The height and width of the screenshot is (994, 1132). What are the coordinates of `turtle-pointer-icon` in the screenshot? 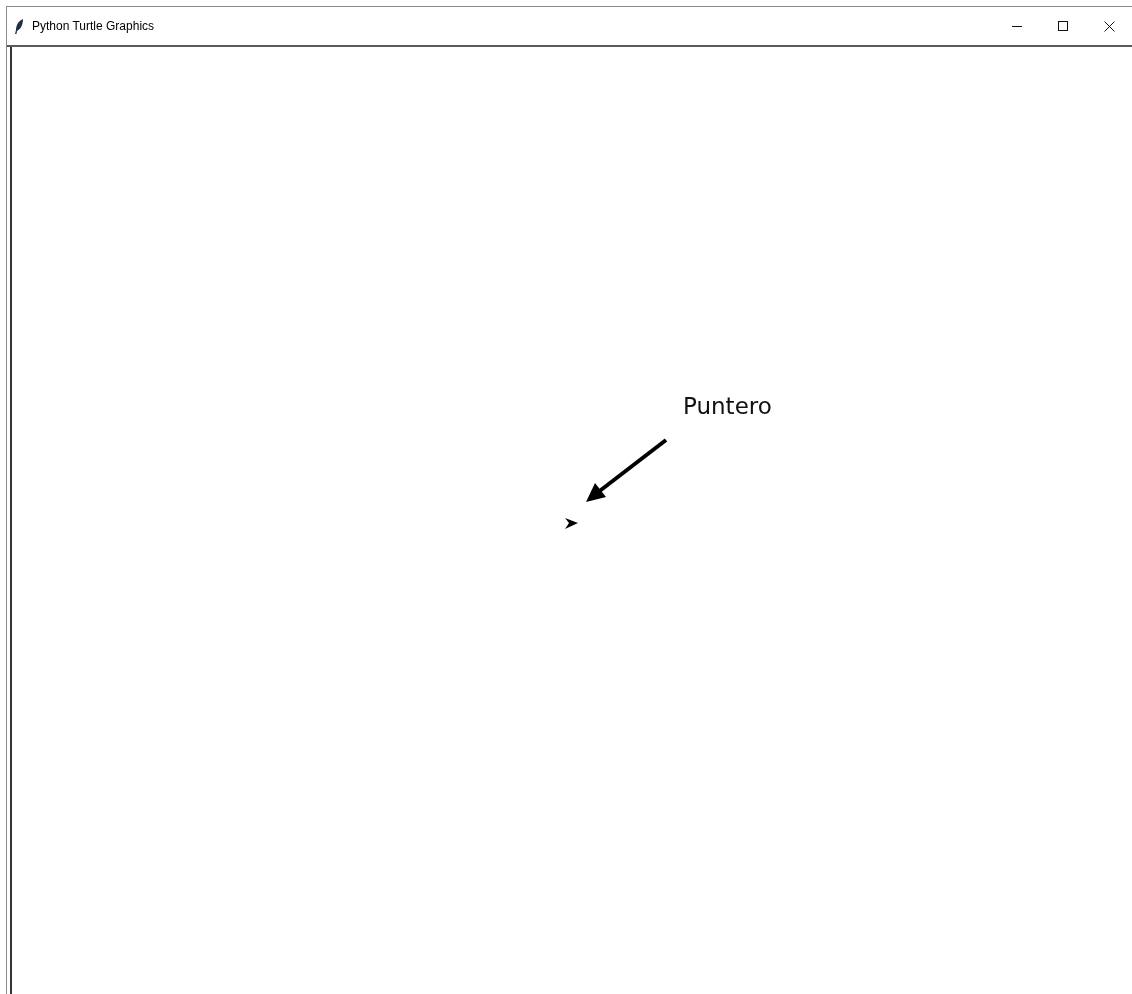 It's located at (571, 523).